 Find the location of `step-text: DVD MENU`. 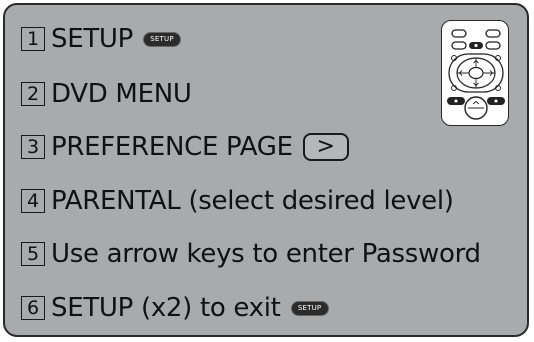

step-text: DVD MENU is located at coordinates (121, 94).